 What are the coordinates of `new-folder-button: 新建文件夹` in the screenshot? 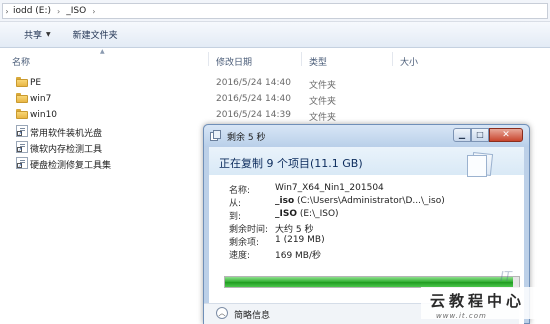 It's located at (95, 34).